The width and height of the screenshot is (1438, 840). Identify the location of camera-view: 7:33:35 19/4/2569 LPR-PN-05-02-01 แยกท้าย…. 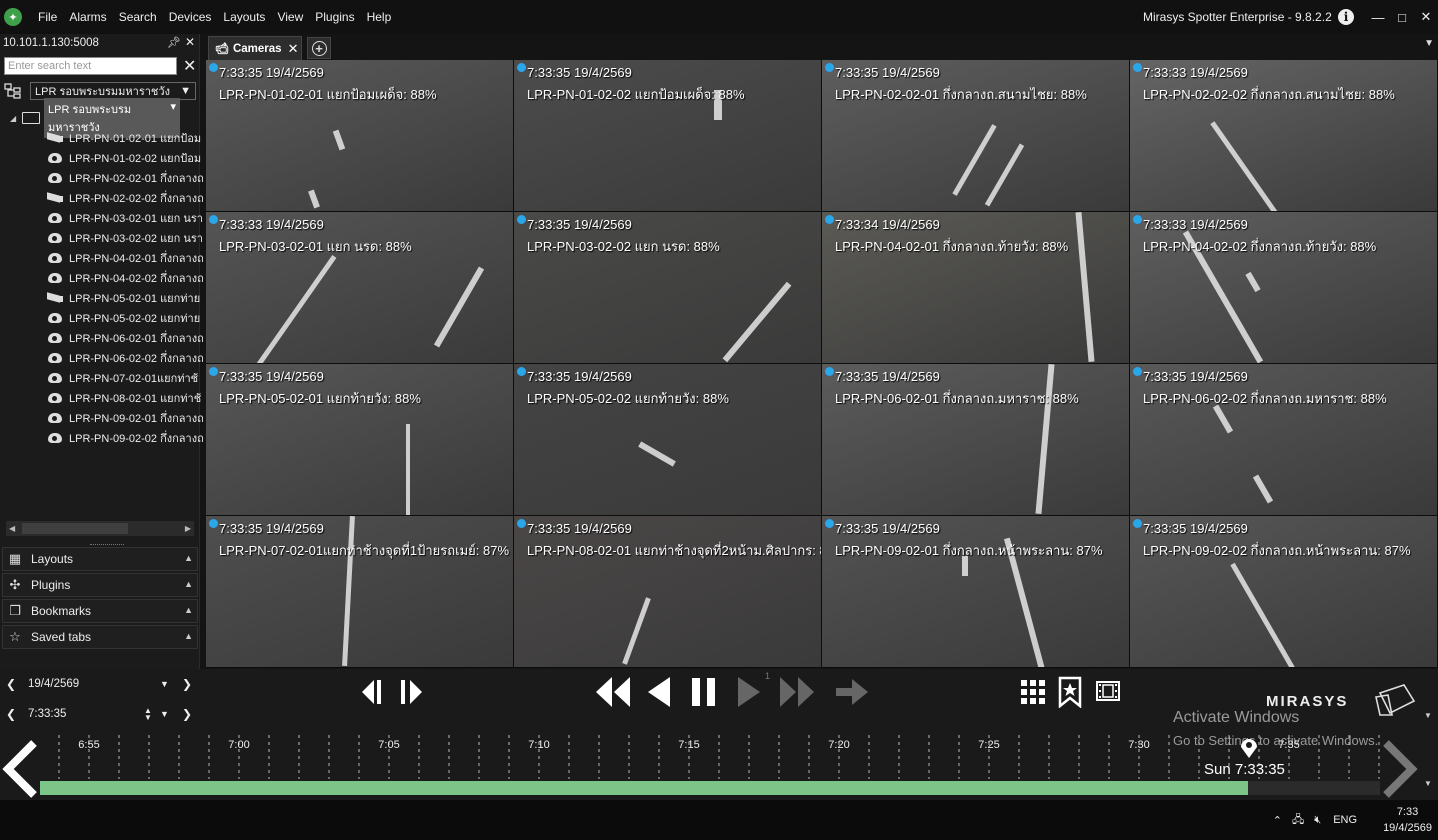
(360, 440).